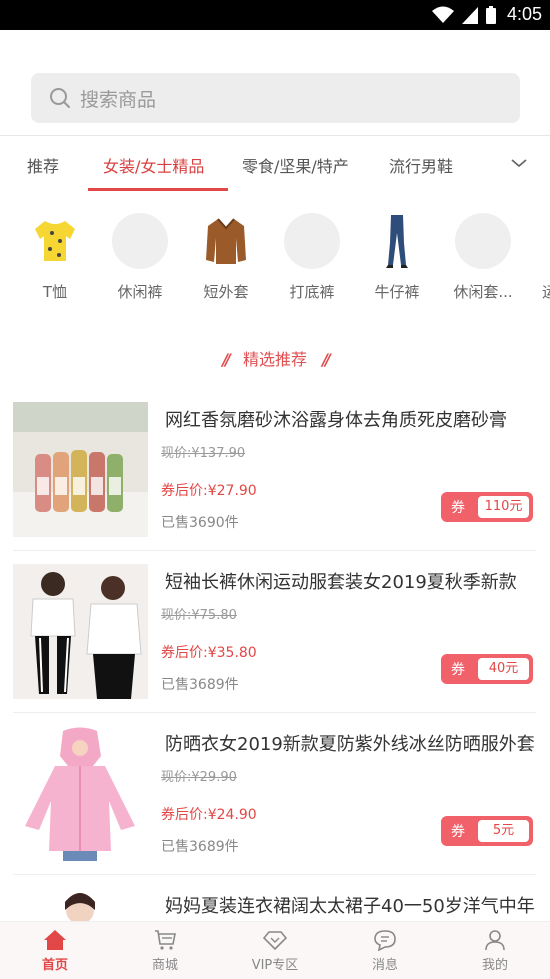 This screenshot has width=550, height=979. I want to click on category-sports: 运, so click(546, 257).